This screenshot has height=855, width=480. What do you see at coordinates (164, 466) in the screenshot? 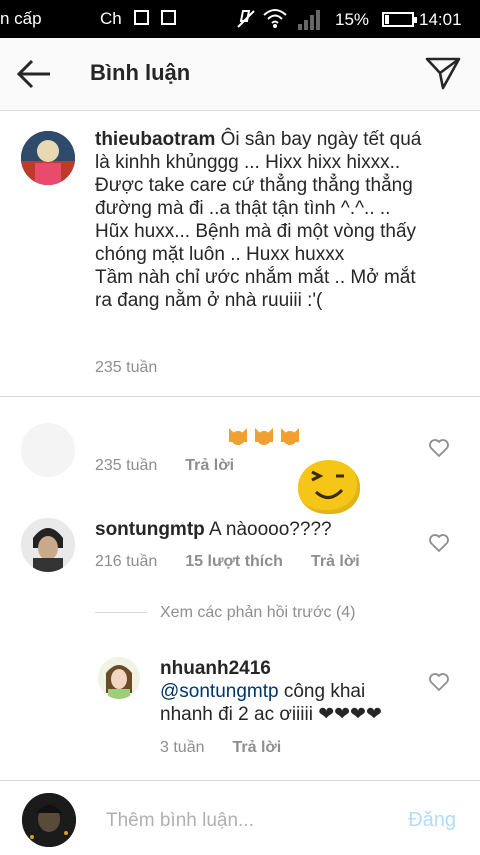
I see `comment-meta: 235 tuần Trả lời` at bounding box center [164, 466].